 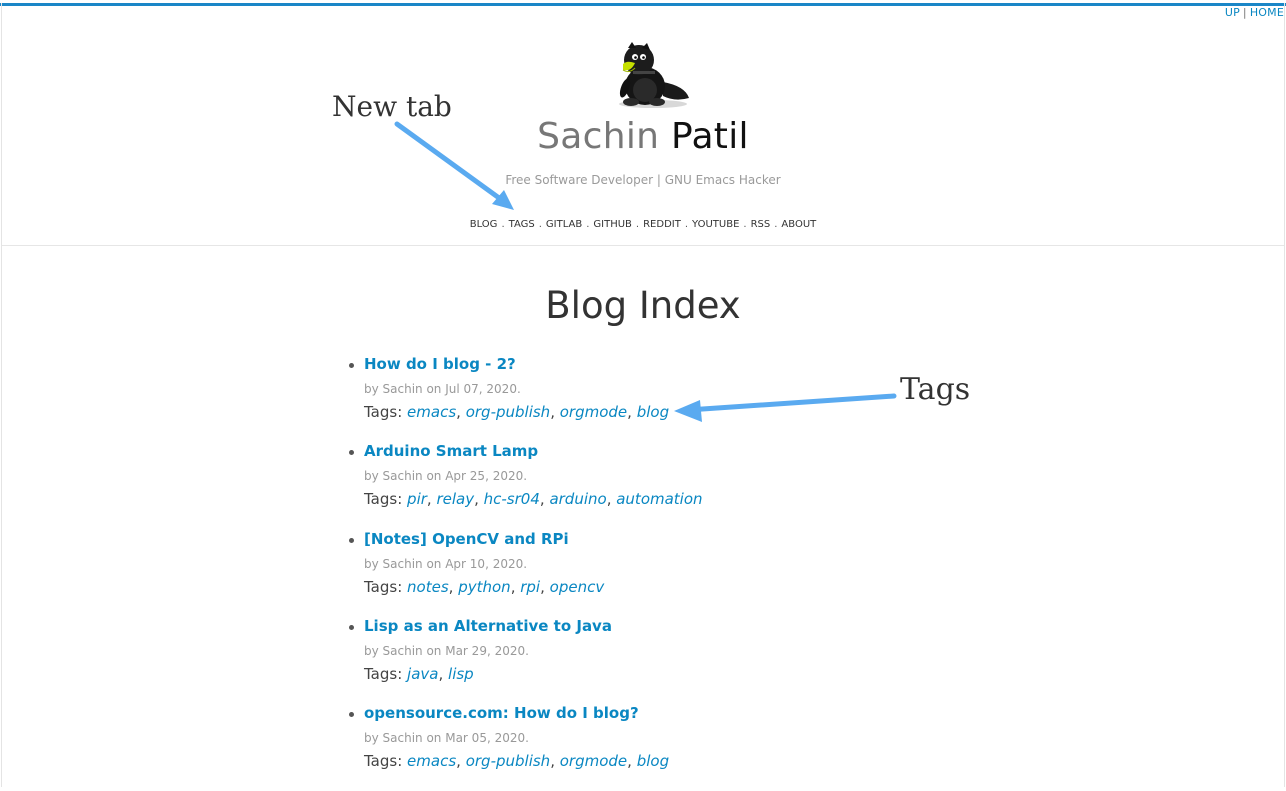 What do you see at coordinates (446, 476) in the screenshot?
I see `post-meta: by Sachin on Apr 25, 2020.` at bounding box center [446, 476].